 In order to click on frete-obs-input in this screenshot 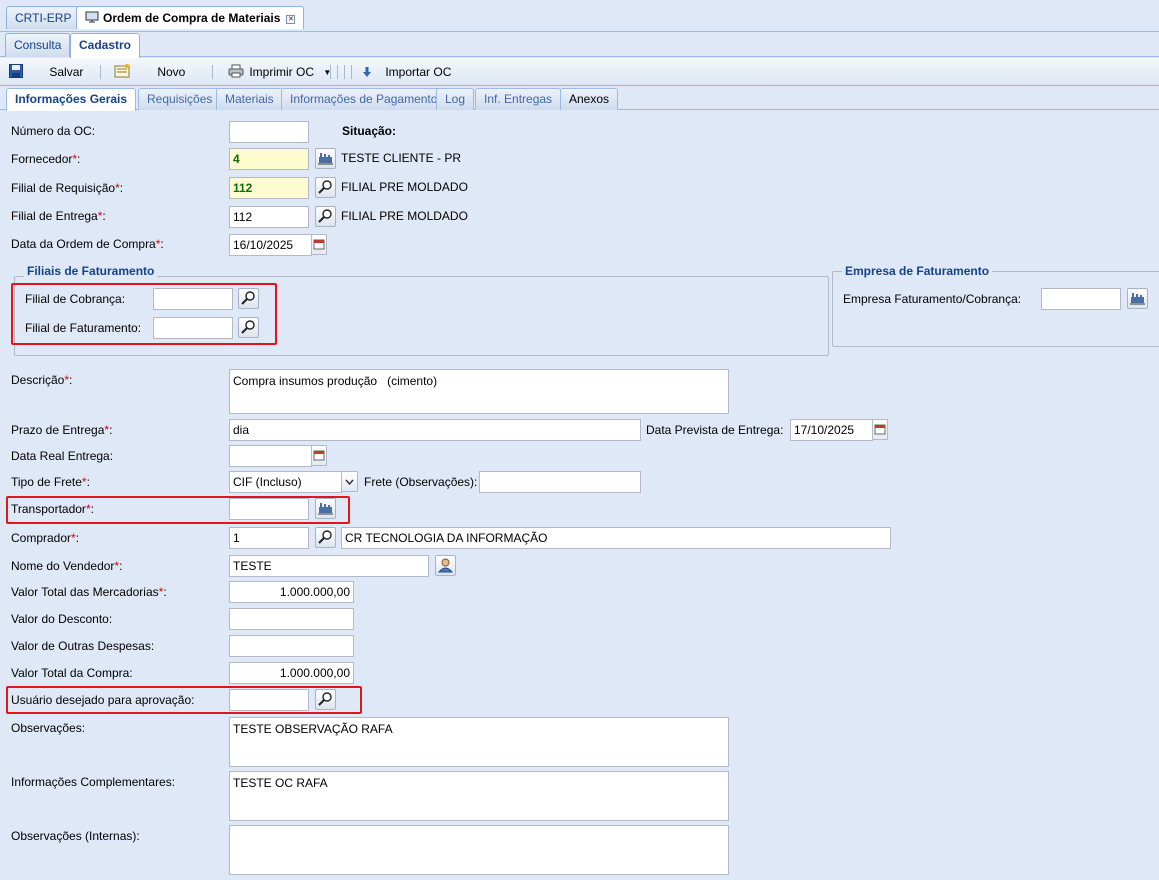, I will do `click(560, 482)`.